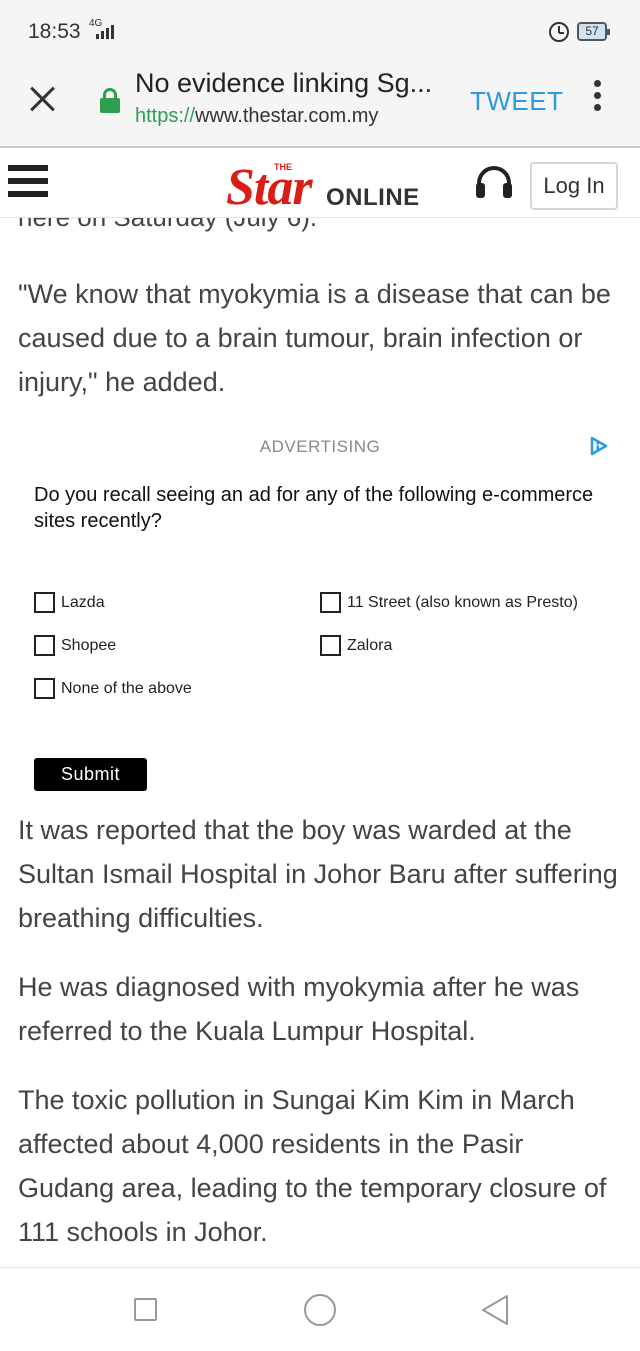  I want to click on status-time: 18:53, so click(54, 31).